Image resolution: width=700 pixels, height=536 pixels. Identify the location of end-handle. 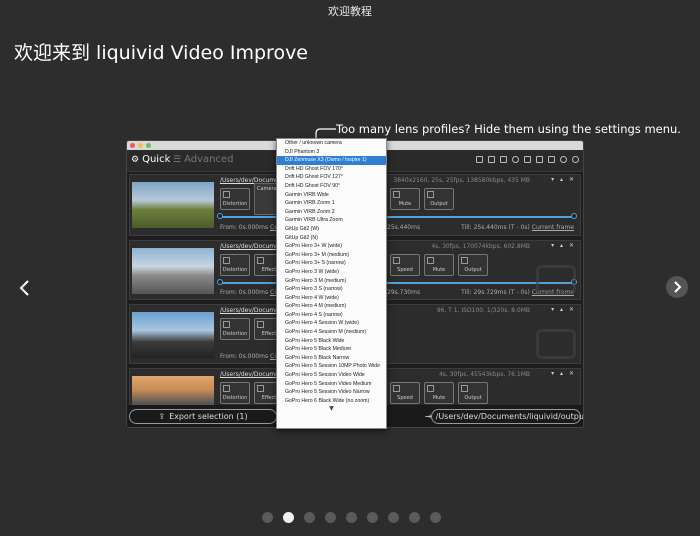
(574, 216).